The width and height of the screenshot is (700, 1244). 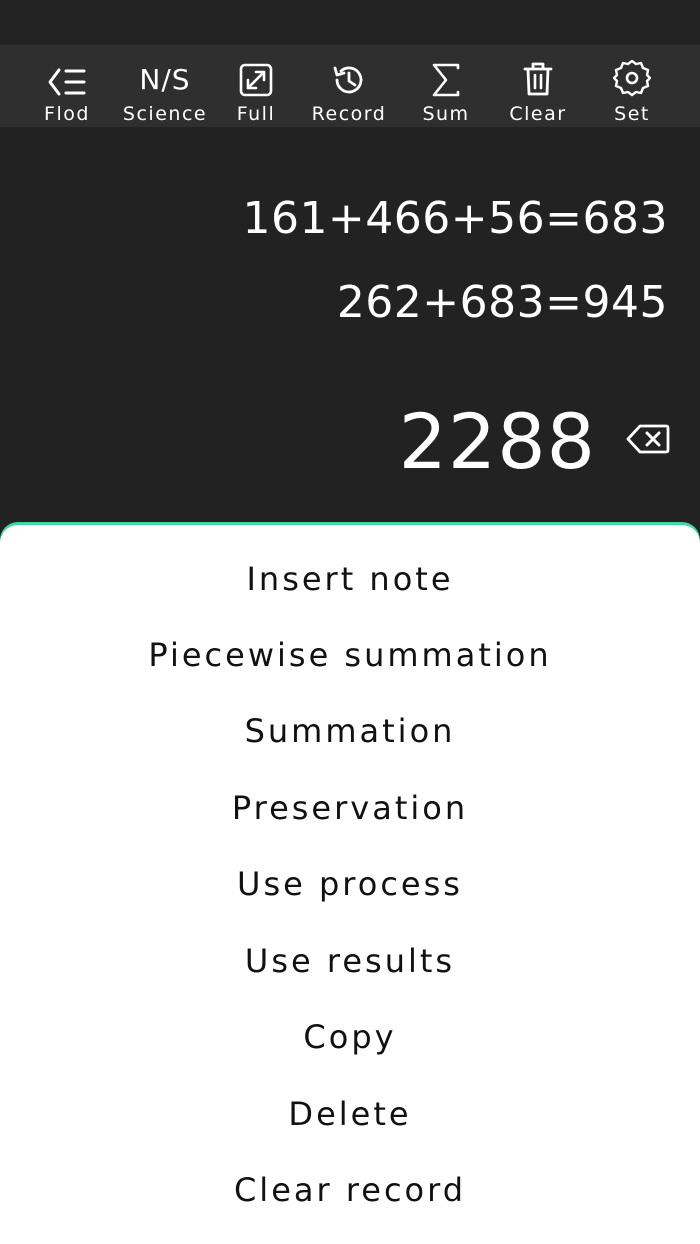 What do you see at coordinates (497, 441) in the screenshot?
I see `result-value: 2288` at bounding box center [497, 441].